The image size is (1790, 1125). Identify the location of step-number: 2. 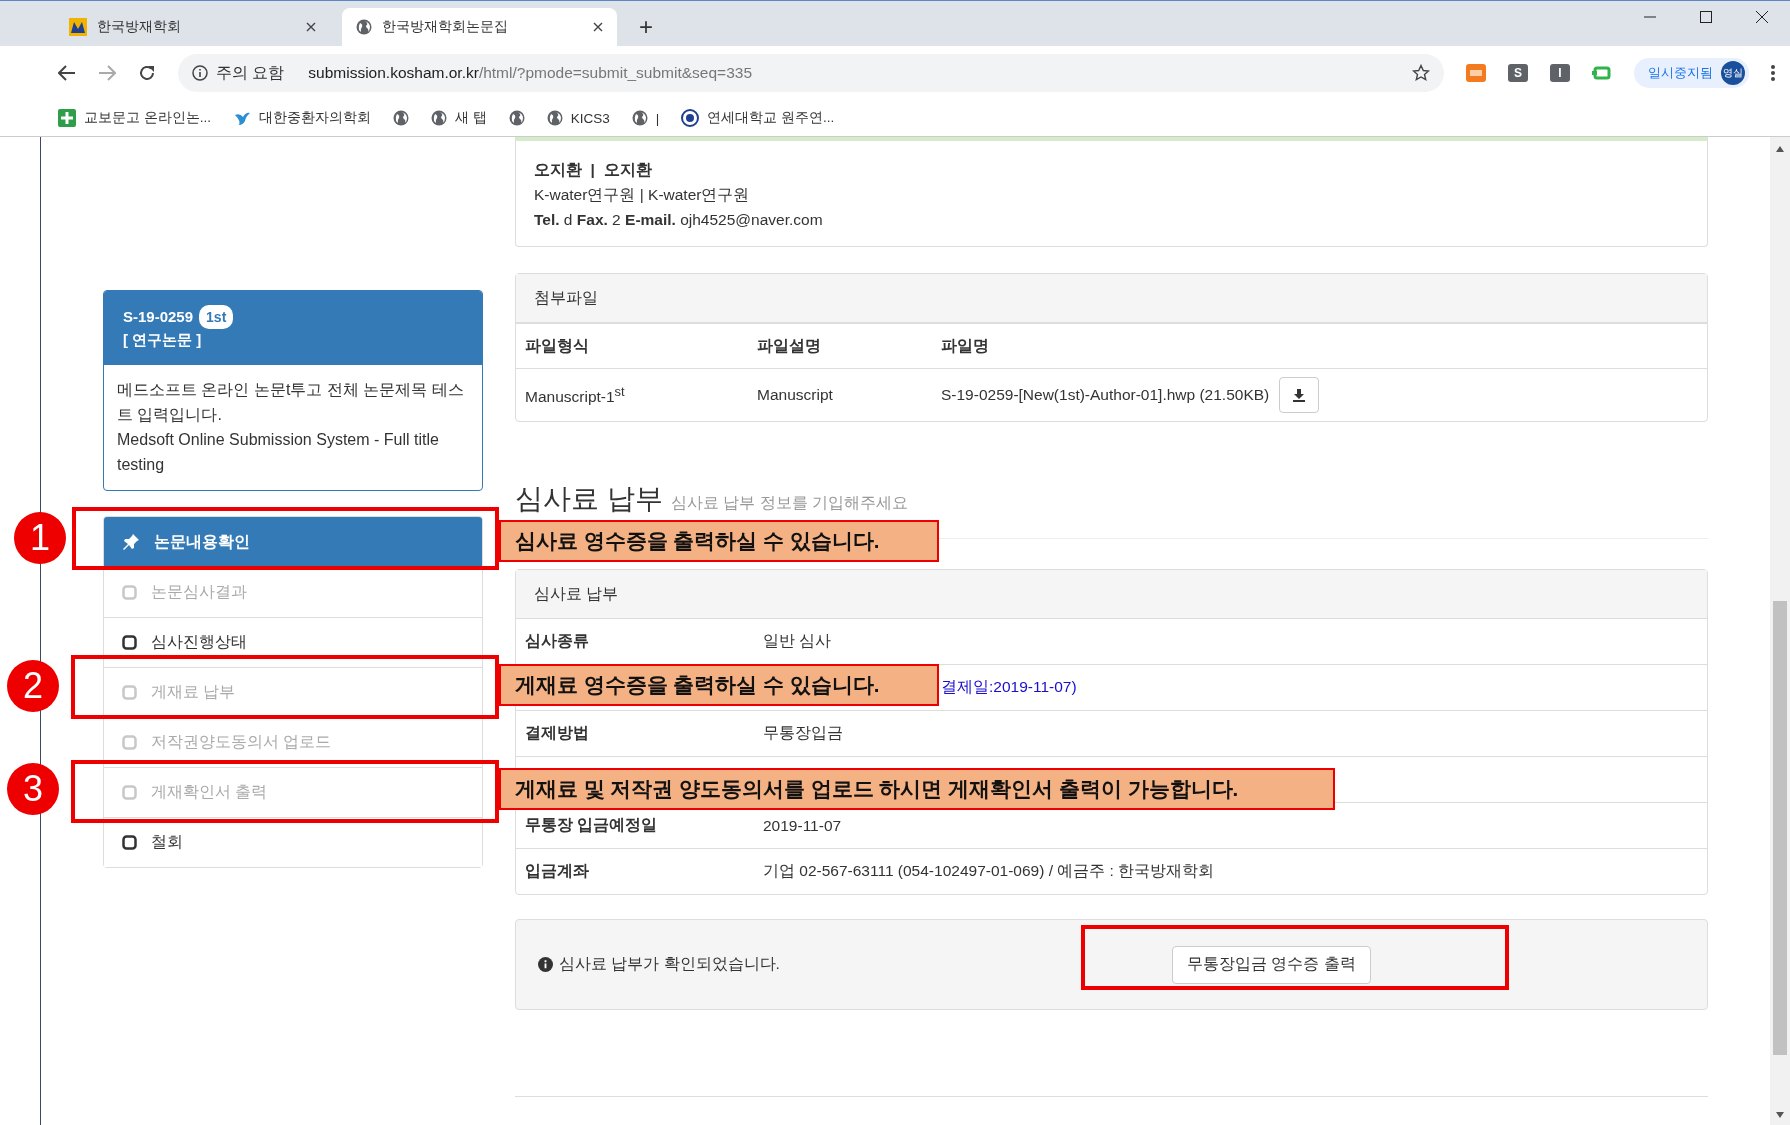
(33, 686).